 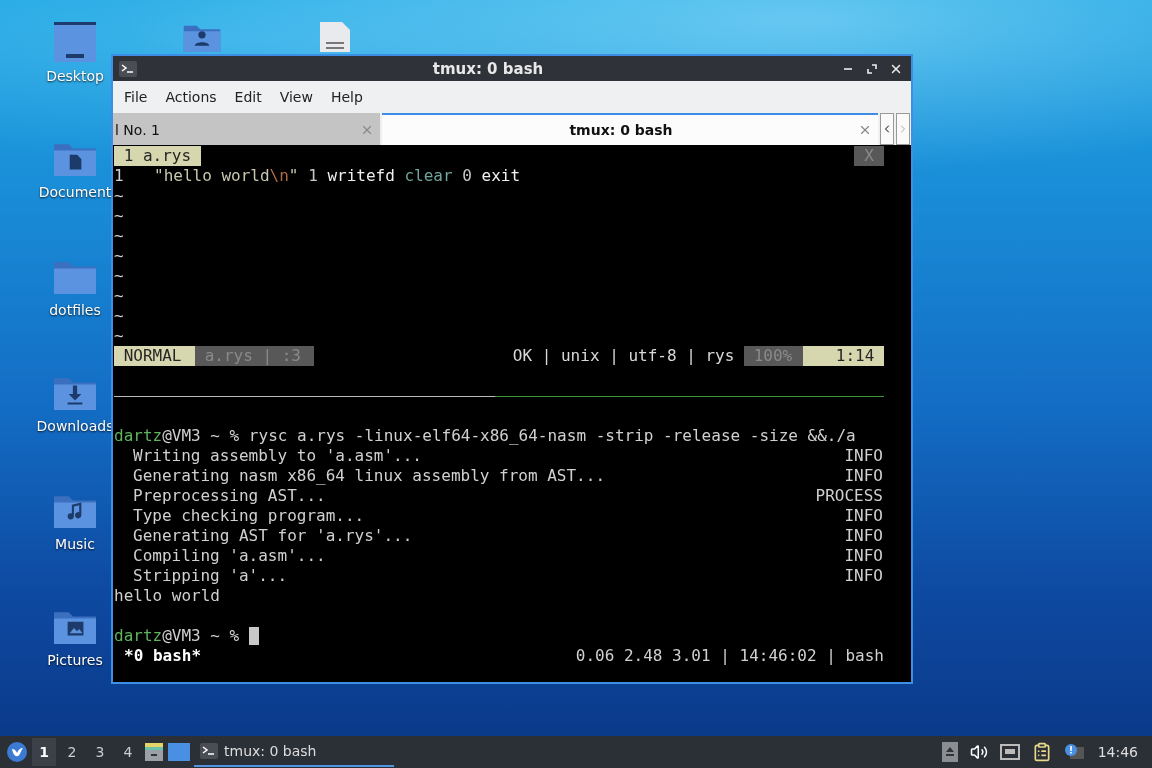 I want to click on workspace-button: 3, so click(x=100, y=752).